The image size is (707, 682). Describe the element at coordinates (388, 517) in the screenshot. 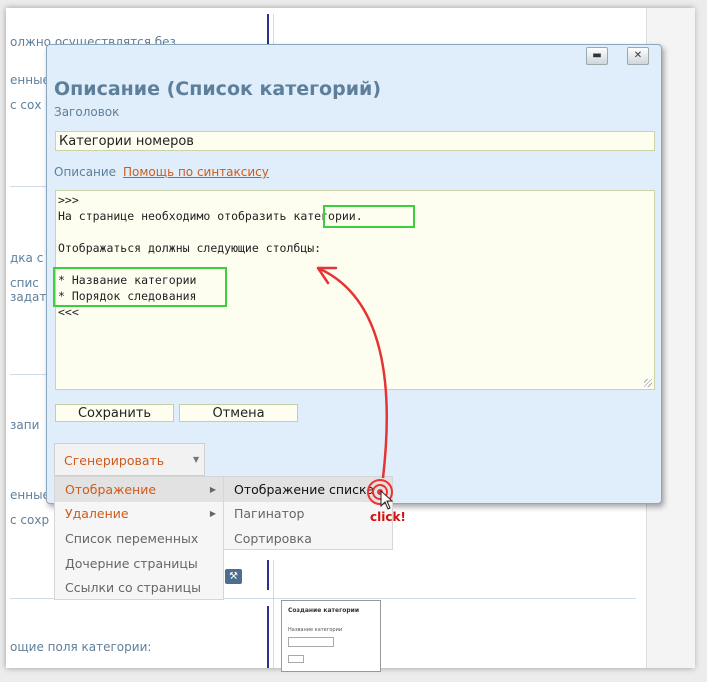

I see `click-label: click!` at that location.